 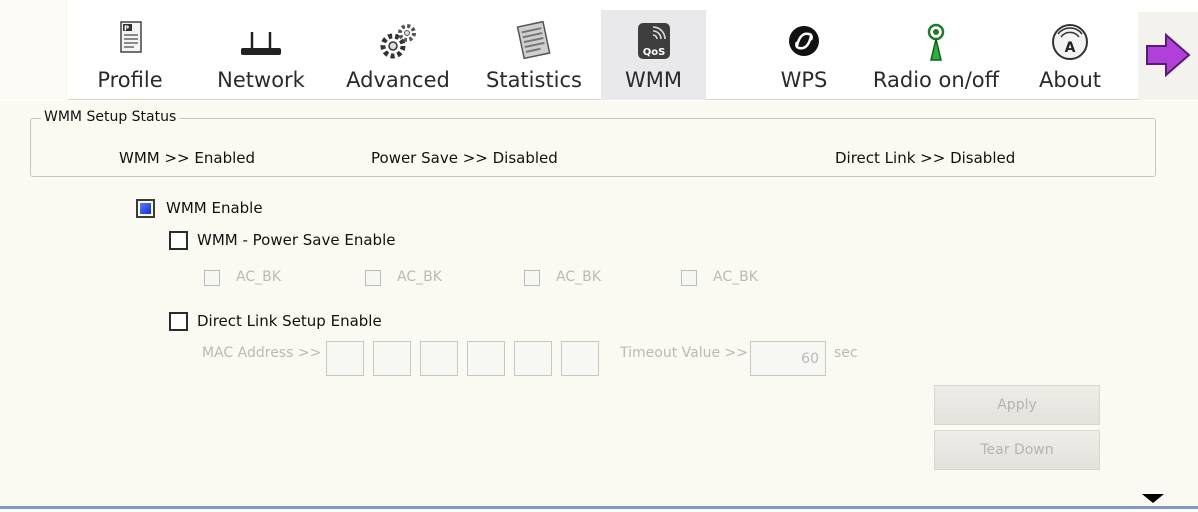 What do you see at coordinates (936, 42) in the screenshot?
I see `radio-antenna-icon` at bounding box center [936, 42].